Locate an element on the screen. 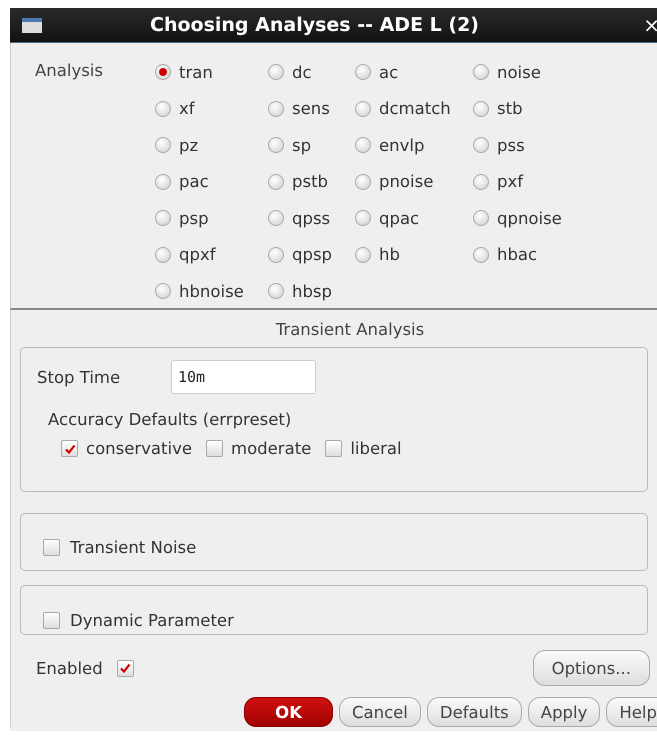 The height and width of the screenshot is (737, 657). window-title: Choosing Analyses -- ADE L (2) is located at coordinates (314, 25).